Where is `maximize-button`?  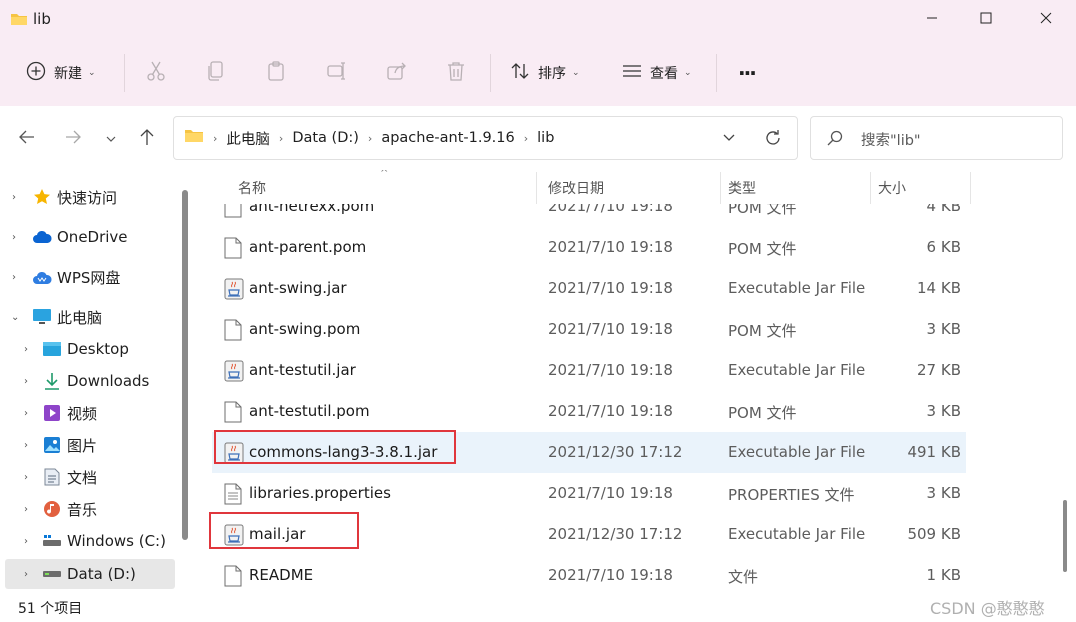
maximize-button is located at coordinates (986, 20).